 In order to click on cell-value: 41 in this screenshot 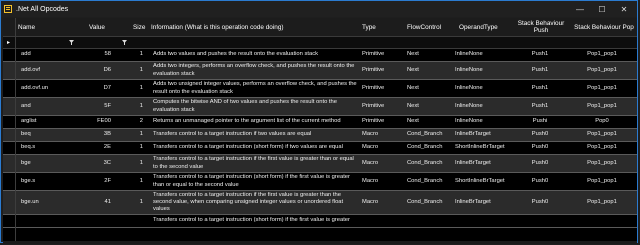, I will do `click(107, 201)`.